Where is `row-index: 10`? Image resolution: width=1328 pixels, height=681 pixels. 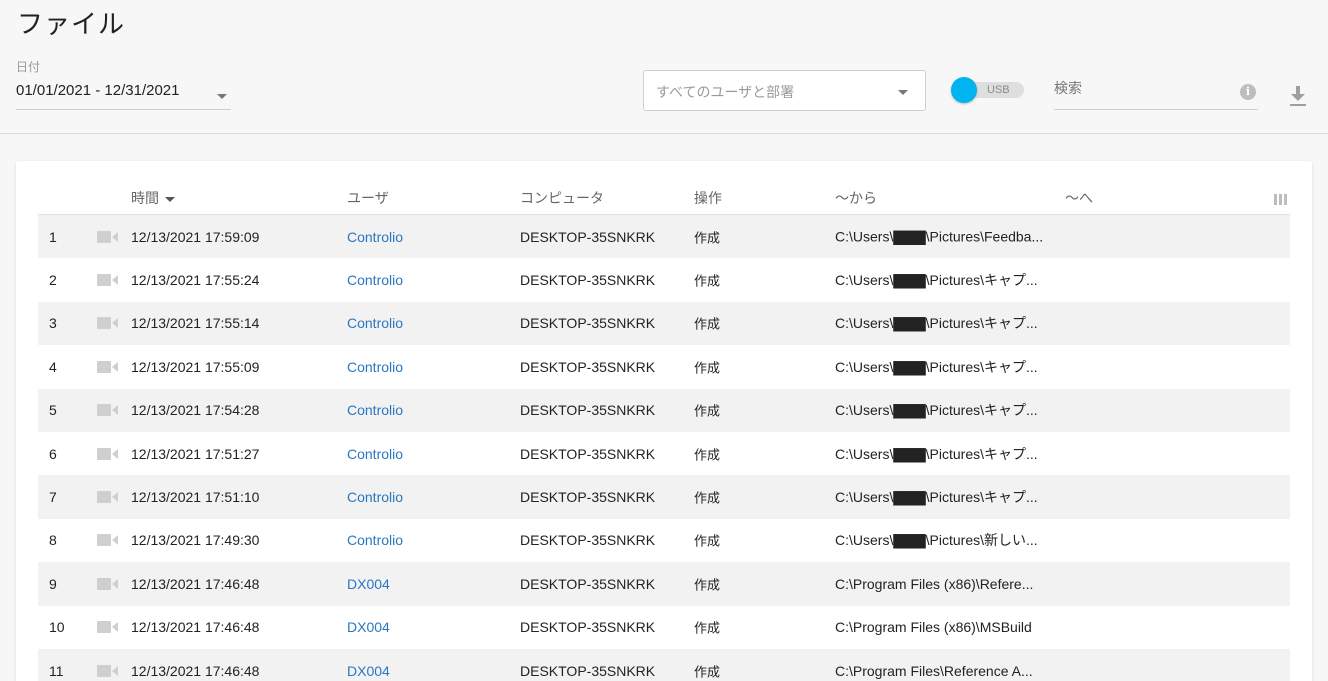
row-index: 10 is located at coordinates (57, 627).